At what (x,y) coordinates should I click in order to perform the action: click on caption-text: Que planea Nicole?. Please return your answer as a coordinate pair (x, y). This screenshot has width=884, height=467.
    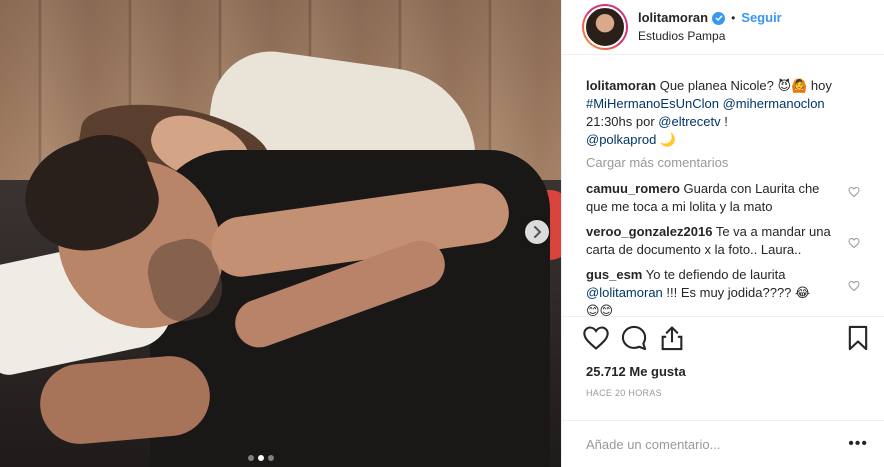
    Looking at the image, I should click on (718, 85).